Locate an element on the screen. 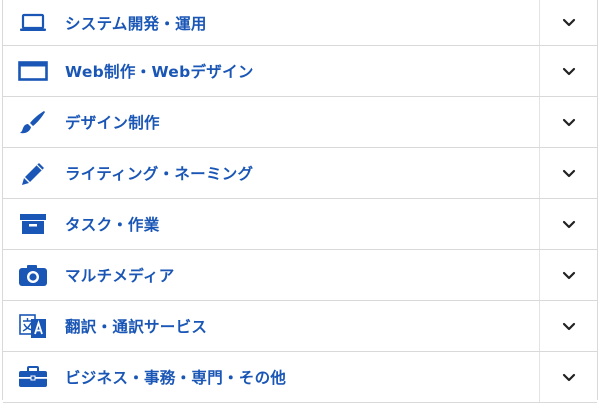 This screenshot has width=600, height=403. translate-icon is located at coordinates (33, 326).